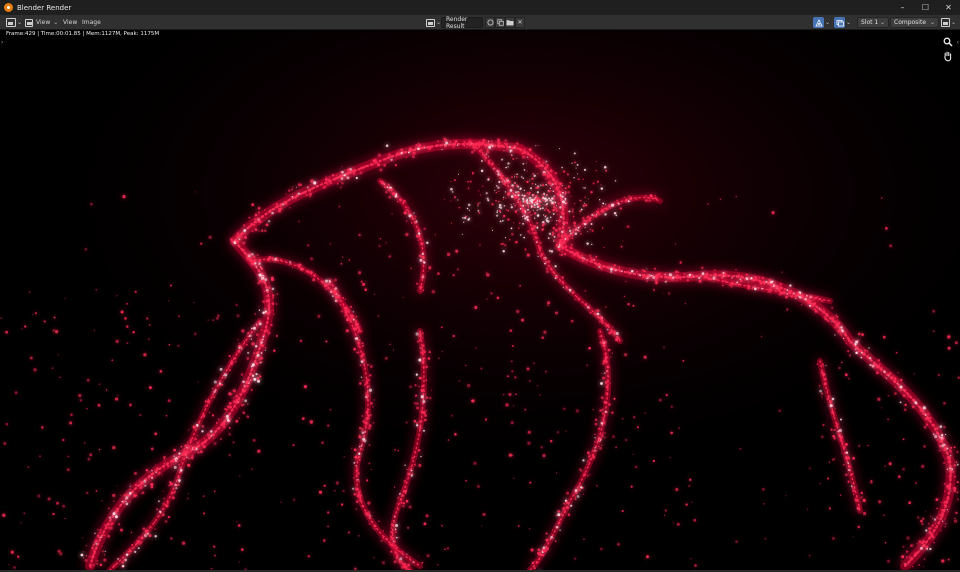  What do you see at coordinates (70, 22) in the screenshot?
I see `menu-view: View` at bounding box center [70, 22].